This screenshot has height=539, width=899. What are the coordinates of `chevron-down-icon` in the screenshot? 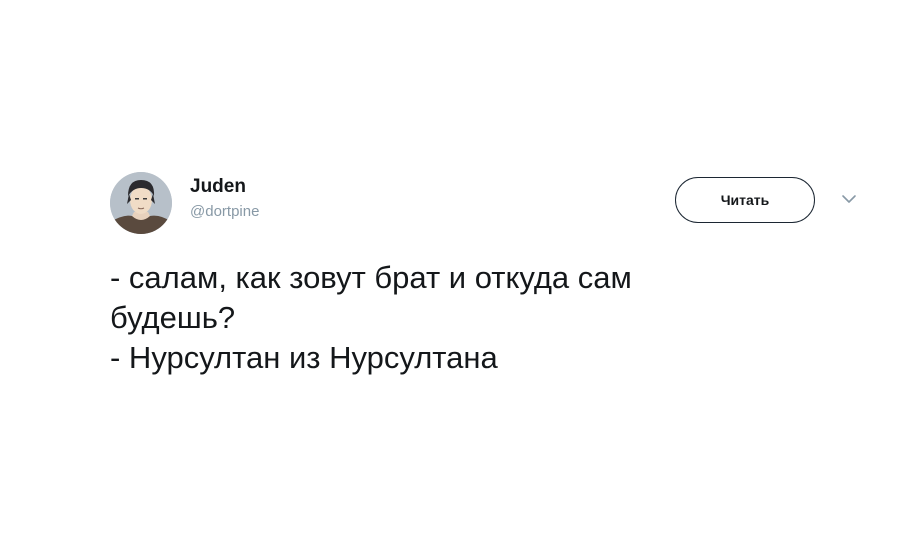 It's located at (849, 199).